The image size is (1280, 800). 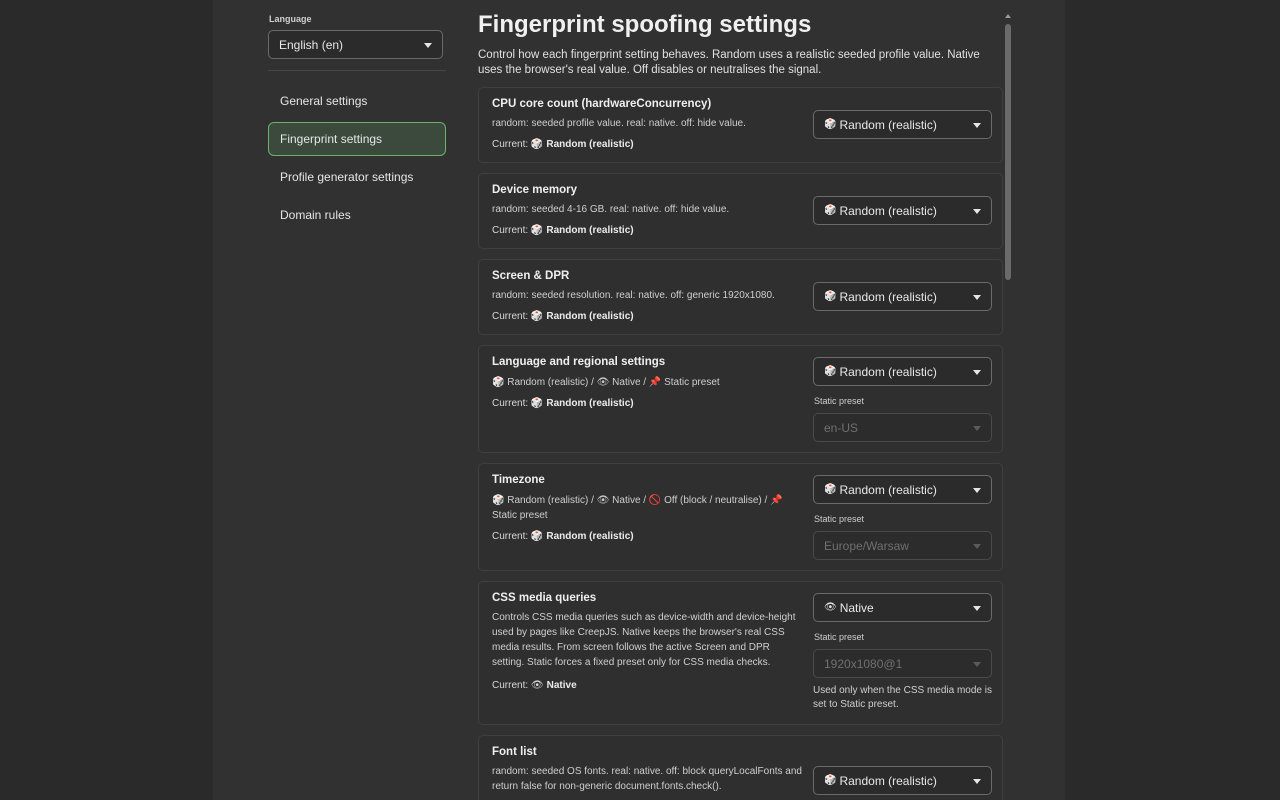 What do you see at coordinates (841, 427) in the screenshot?
I see `select-value: en-US` at bounding box center [841, 427].